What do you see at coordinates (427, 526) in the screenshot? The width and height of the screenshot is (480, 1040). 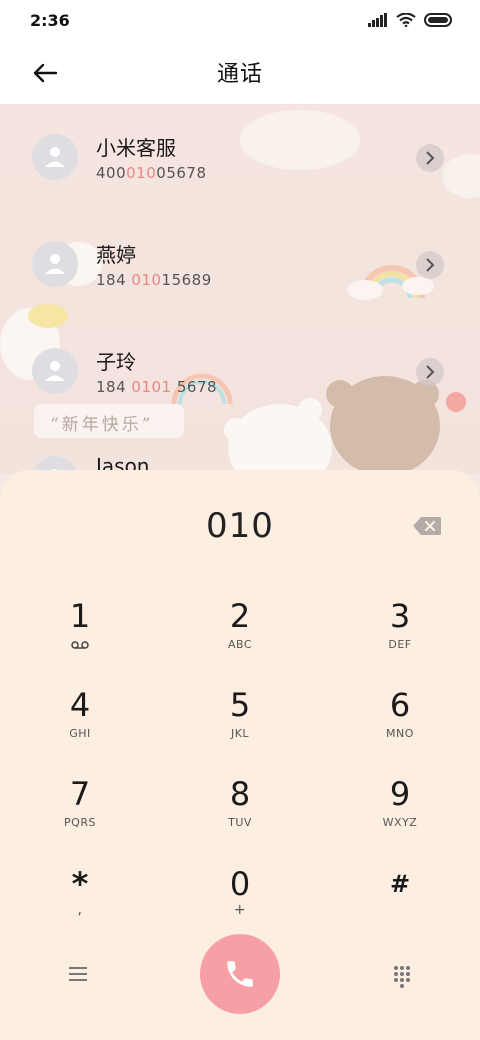 I see `backspace-icon` at bounding box center [427, 526].